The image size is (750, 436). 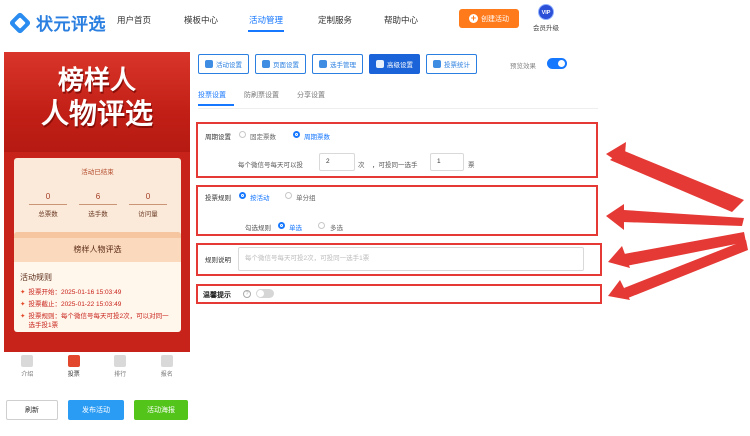 I want to click on rule-item: ✦ 投票截止：2025-01-22 15:03:49, so click(x=97, y=304).